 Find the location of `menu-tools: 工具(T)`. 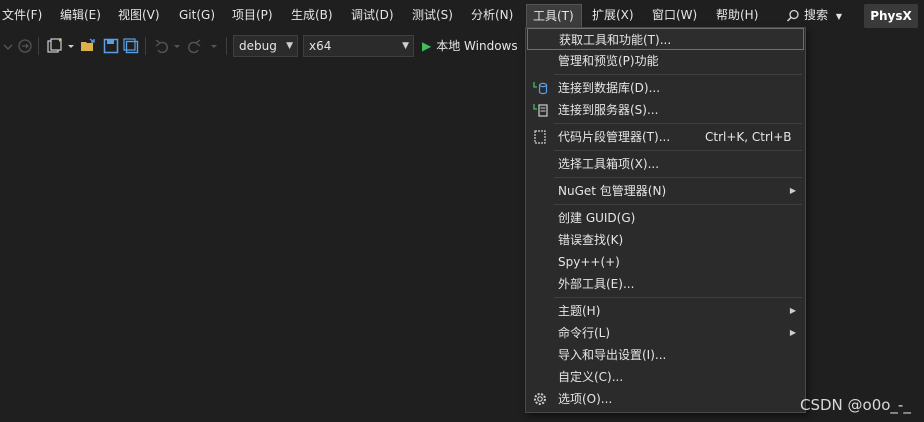

menu-tools: 工具(T) is located at coordinates (554, 16).